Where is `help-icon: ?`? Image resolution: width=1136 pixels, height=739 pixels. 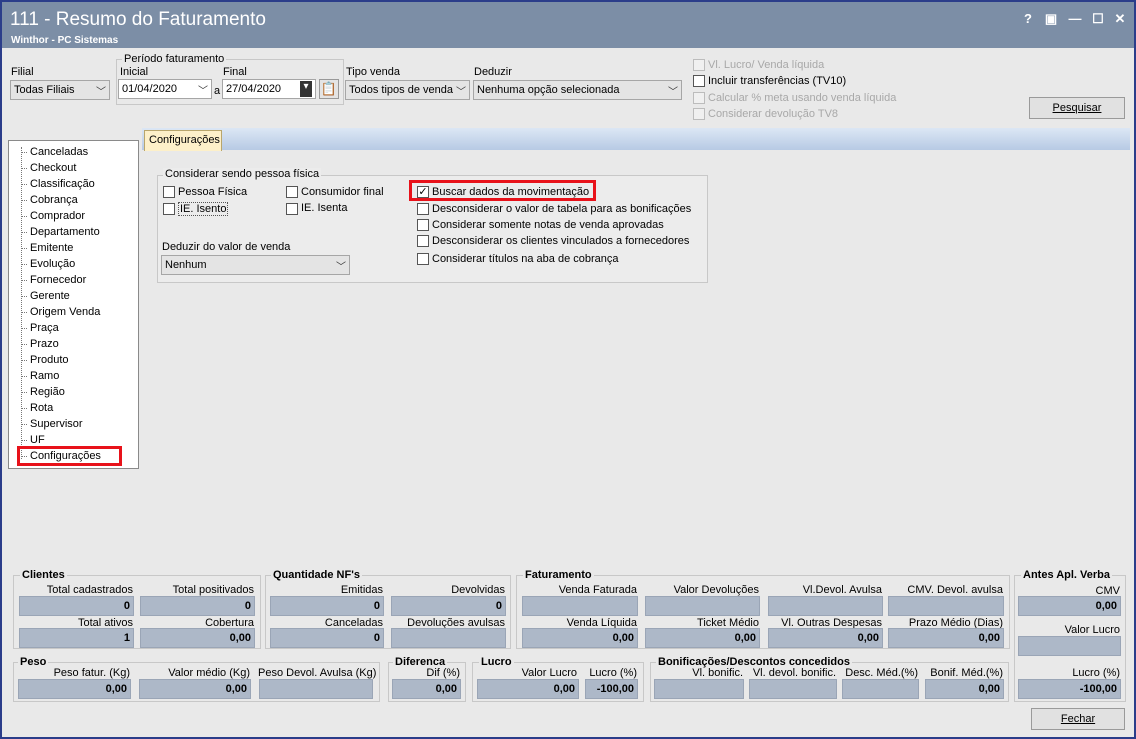
help-icon: ? is located at coordinates (1028, 19).